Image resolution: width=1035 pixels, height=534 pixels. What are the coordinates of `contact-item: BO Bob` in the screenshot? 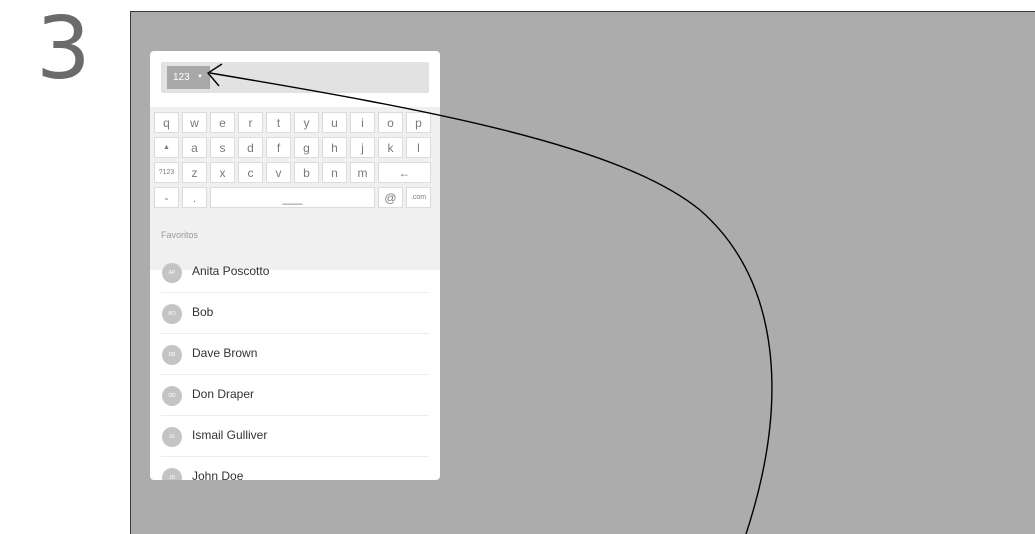 It's located at (295, 313).